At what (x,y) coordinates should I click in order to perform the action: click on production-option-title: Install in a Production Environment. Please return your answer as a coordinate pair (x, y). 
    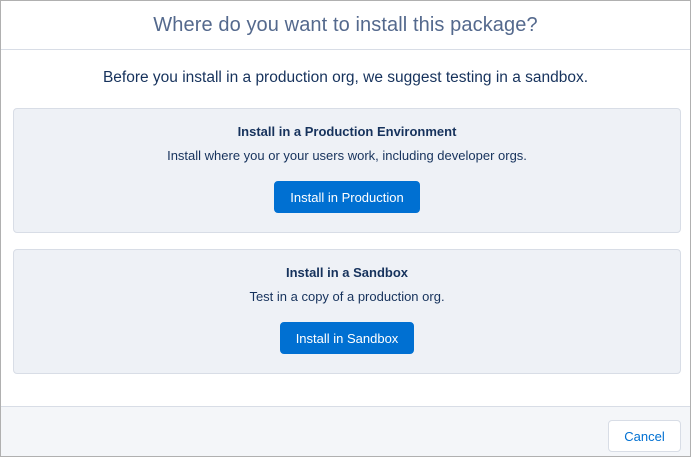
    Looking at the image, I should click on (347, 131).